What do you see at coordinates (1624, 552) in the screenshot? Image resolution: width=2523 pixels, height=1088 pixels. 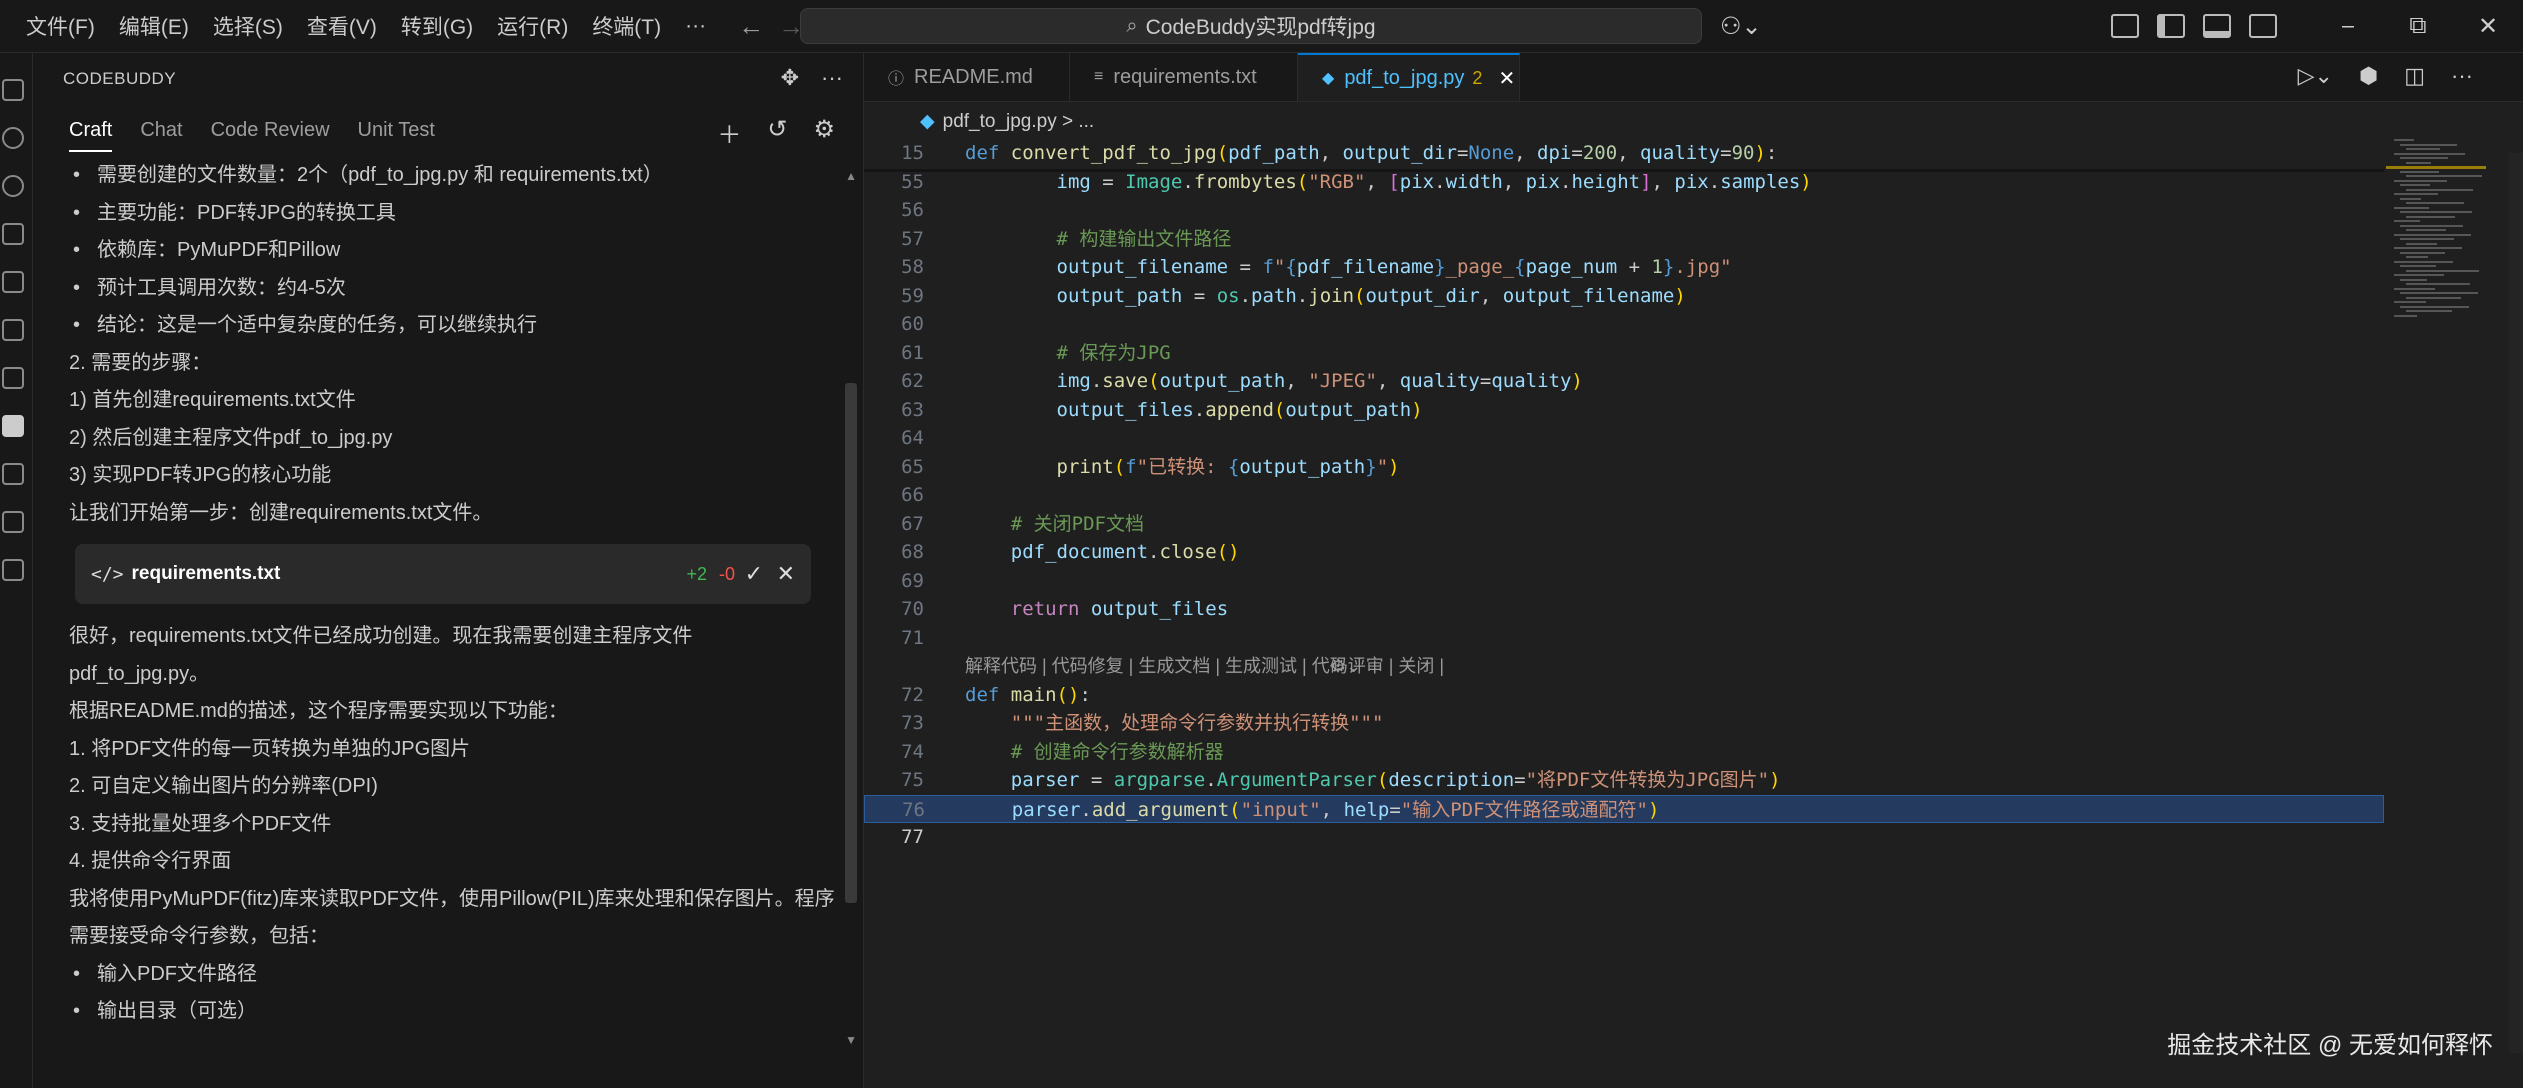 I see `code-line: 68 pdf_document.close()` at bounding box center [1624, 552].